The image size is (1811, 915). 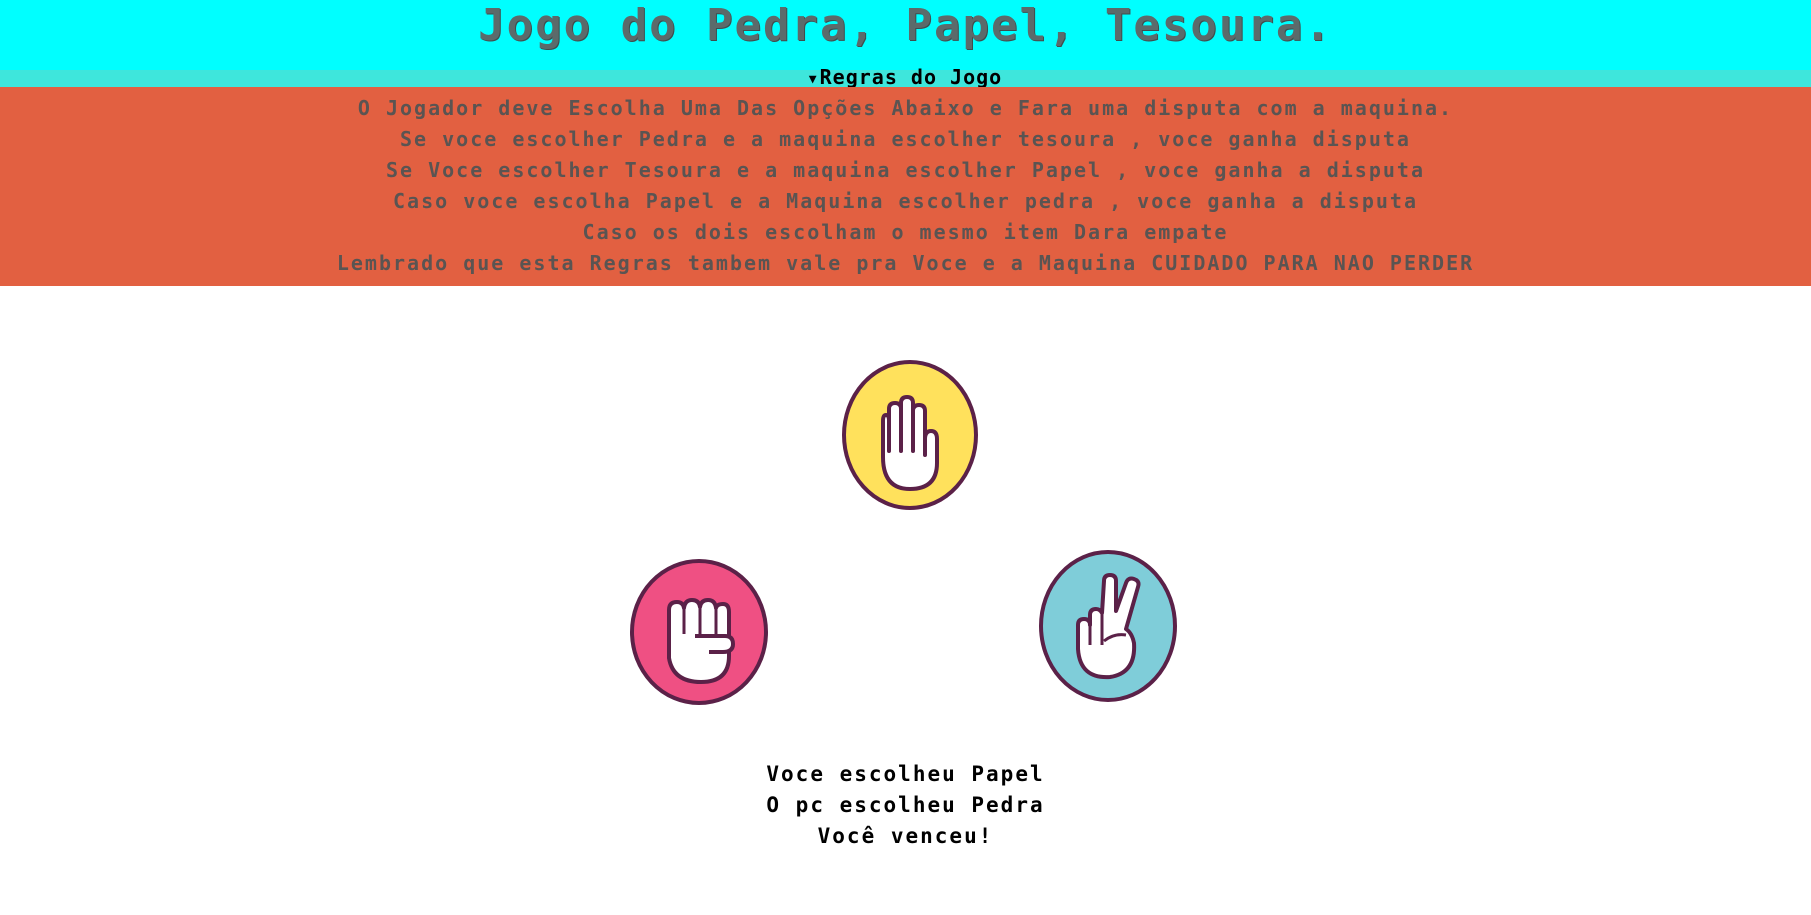 I want to click on page-title: Jogo do Pedra, Papel, Tesoura., so click(x=905, y=25).